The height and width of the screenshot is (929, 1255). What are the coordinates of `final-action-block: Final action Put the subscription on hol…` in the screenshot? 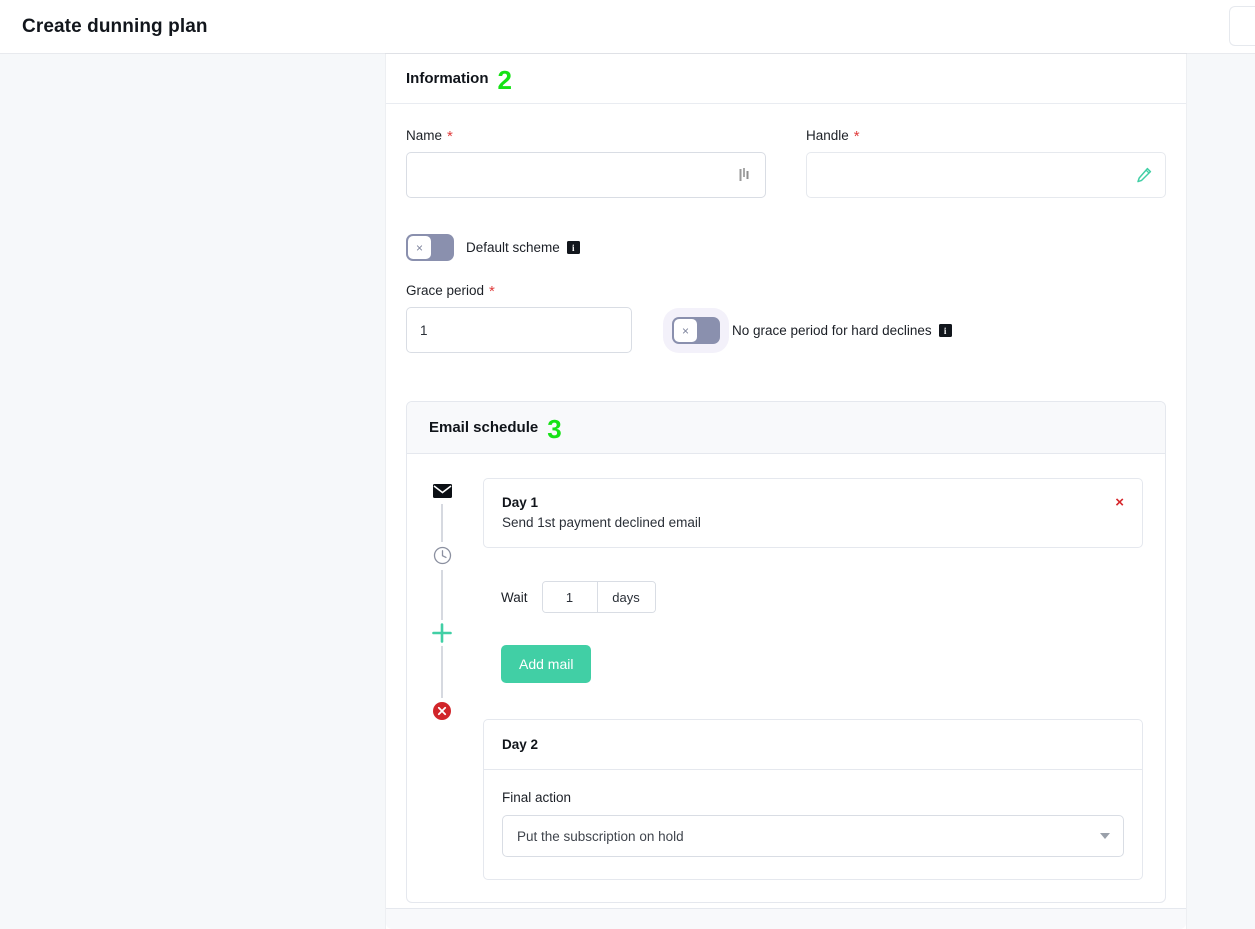 It's located at (813, 824).